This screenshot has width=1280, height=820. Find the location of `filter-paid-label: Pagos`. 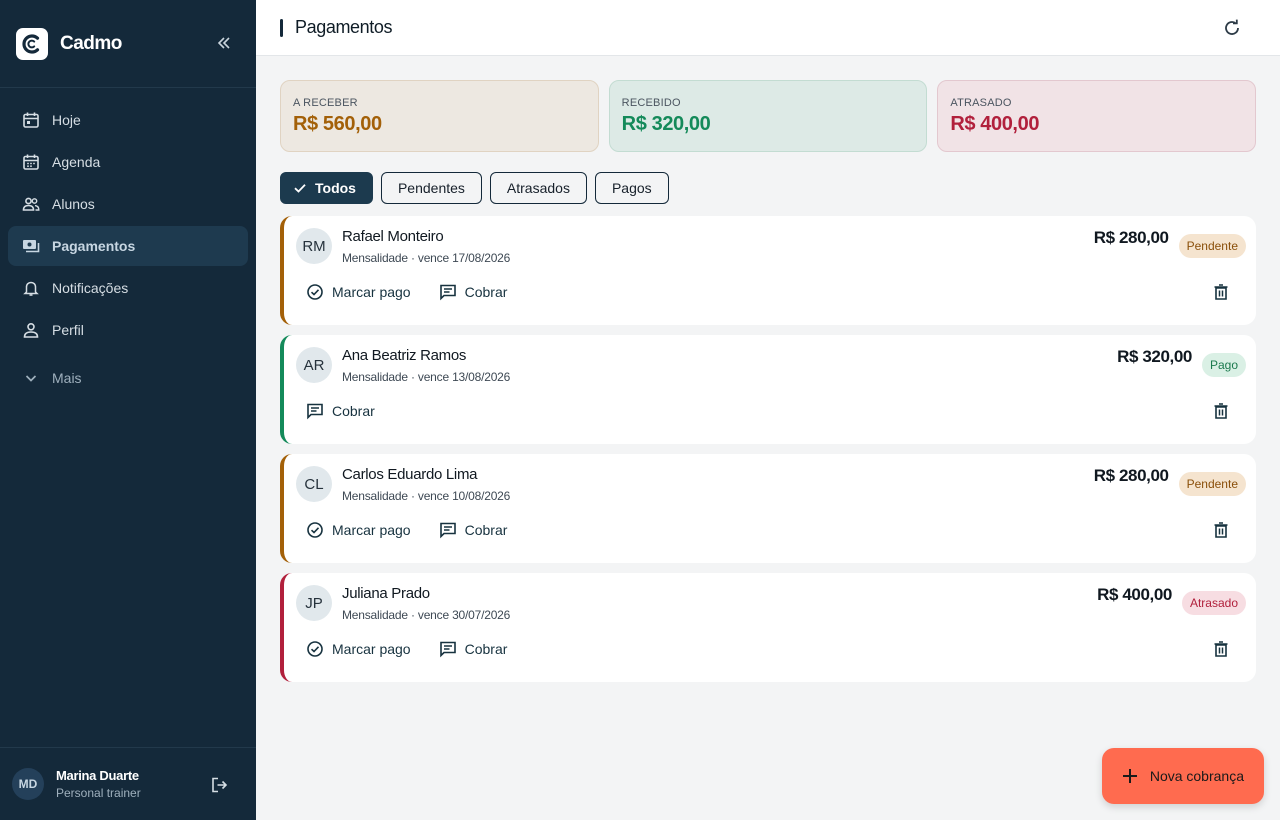

filter-paid-label: Pagos is located at coordinates (631, 188).